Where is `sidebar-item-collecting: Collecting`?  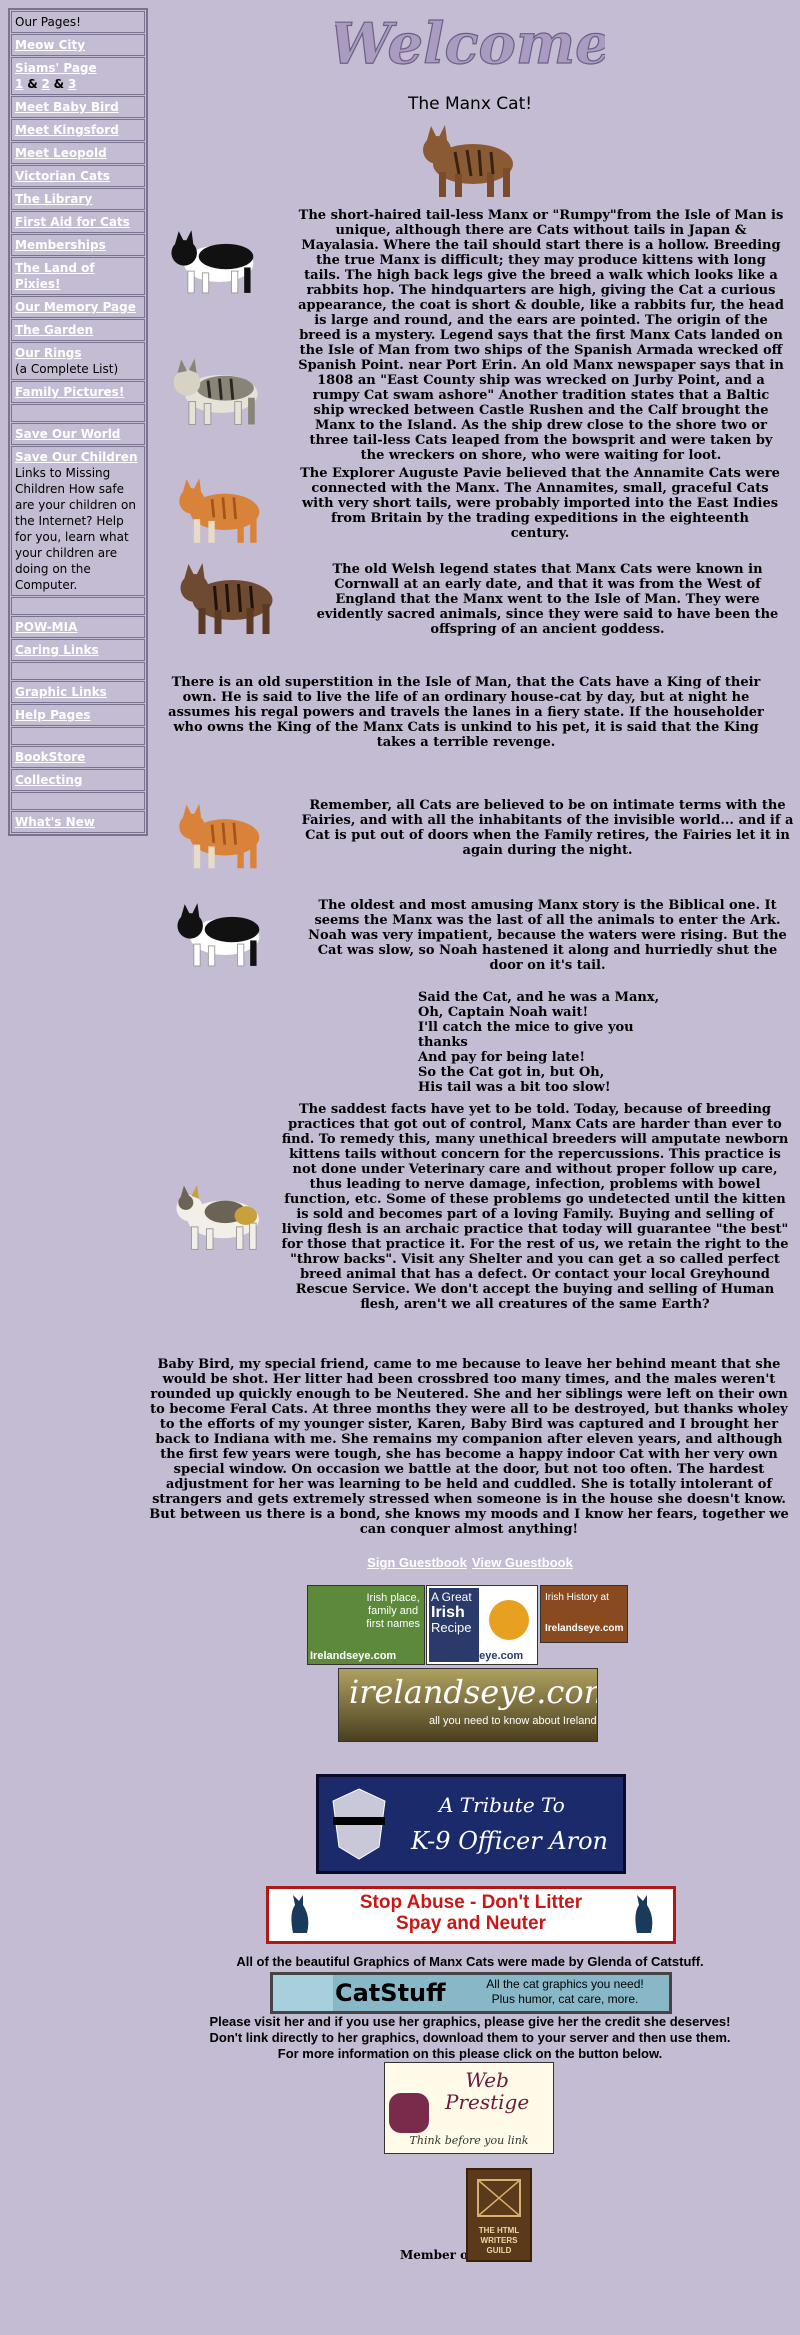
sidebar-item-collecting: Collecting is located at coordinates (78, 780).